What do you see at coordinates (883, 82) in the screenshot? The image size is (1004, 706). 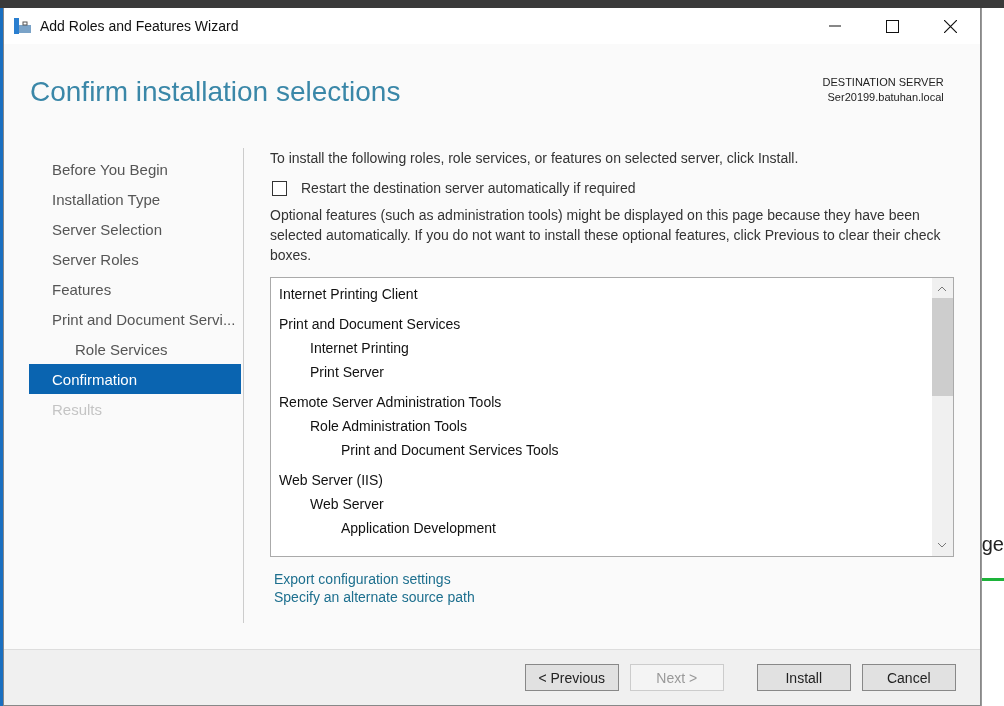 I see `destination-label: DESTINATION SERVER` at bounding box center [883, 82].